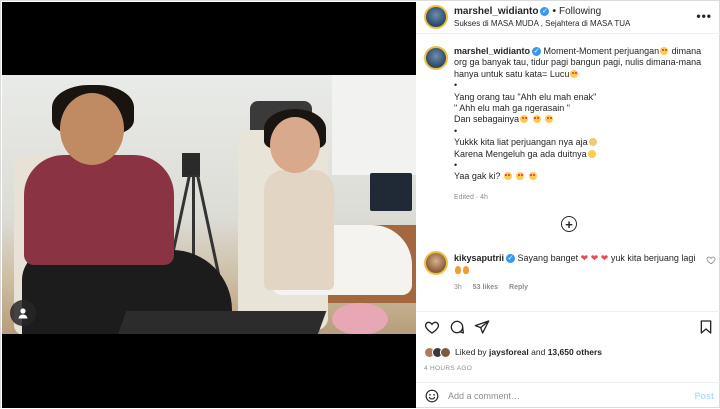 The width and height of the screenshot is (720, 409). I want to click on comment-bubble-icon, so click(457, 327).